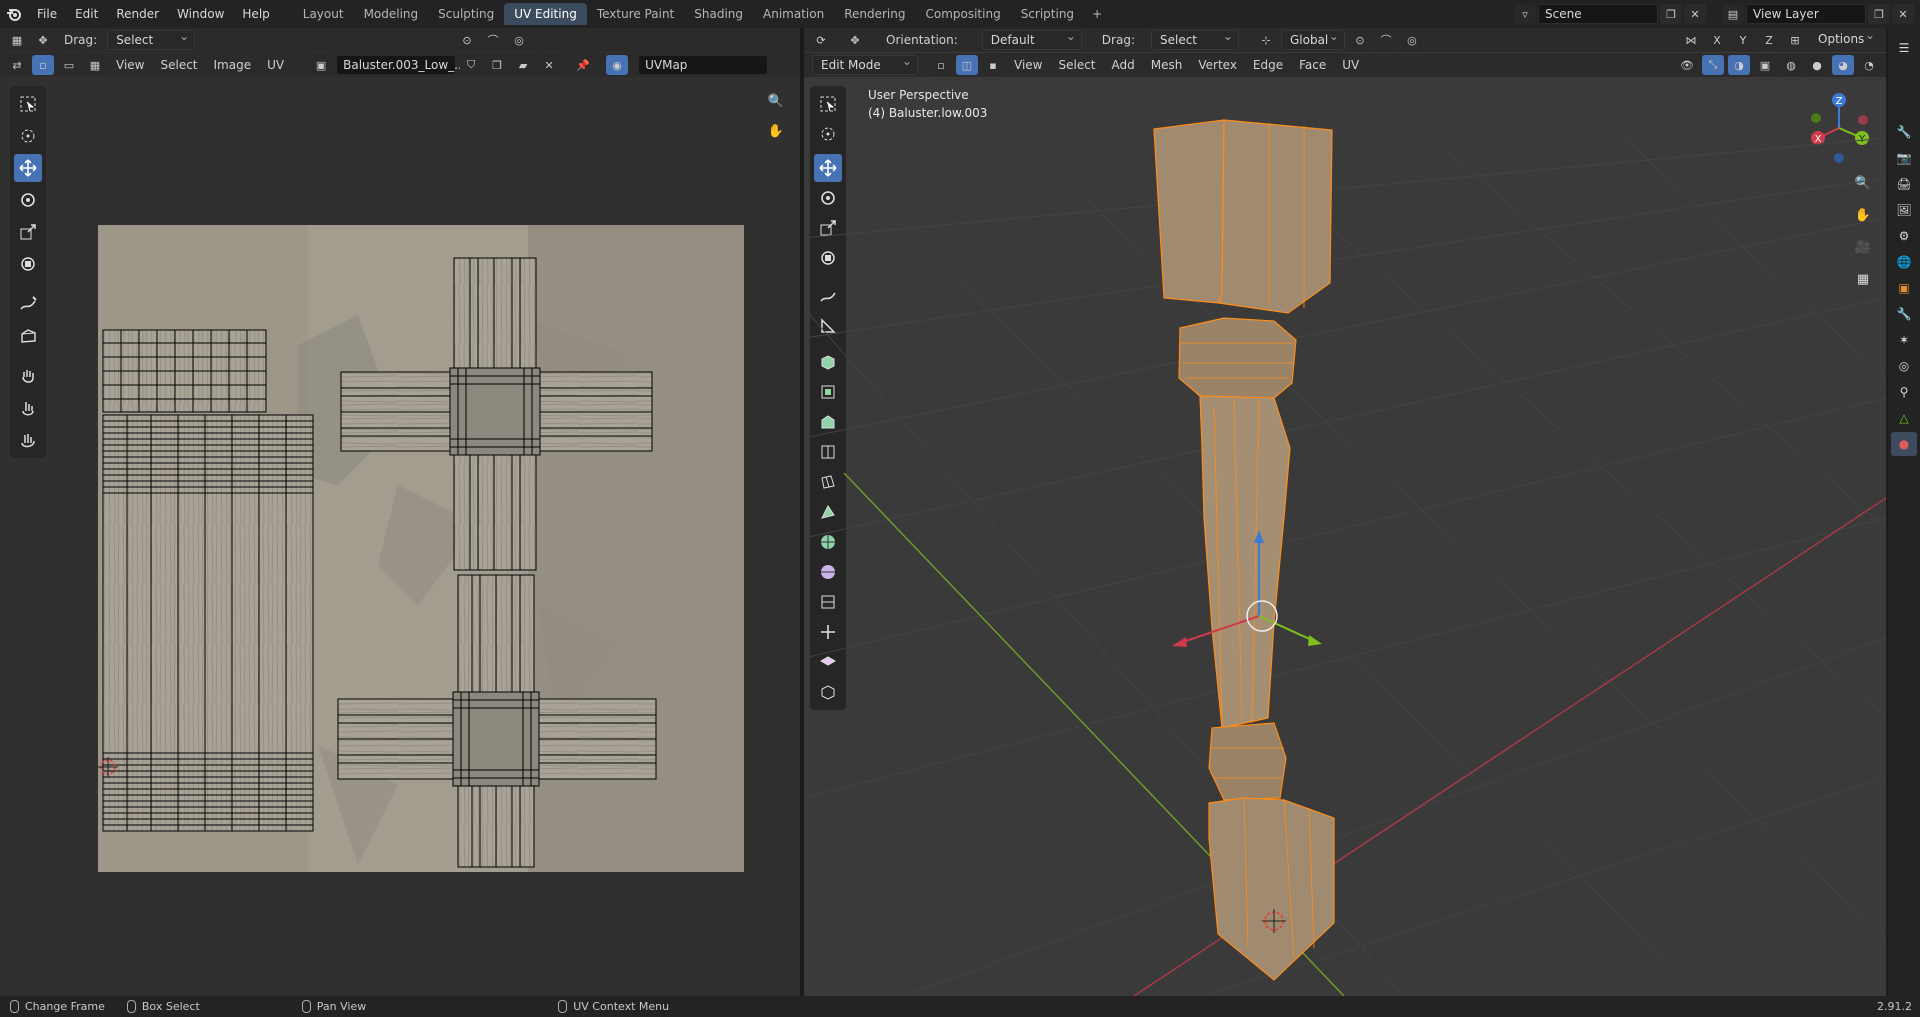 This screenshot has height=1017, width=1920. I want to click on transform-orientation-icon: ⊹, so click(1266, 40).